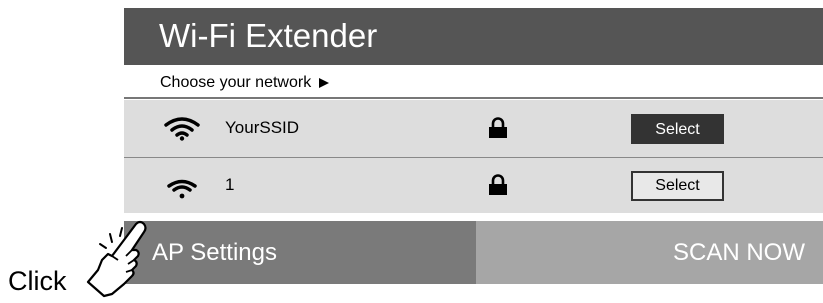 The image size is (823, 303). I want to click on play-arrow-icon, so click(324, 83).